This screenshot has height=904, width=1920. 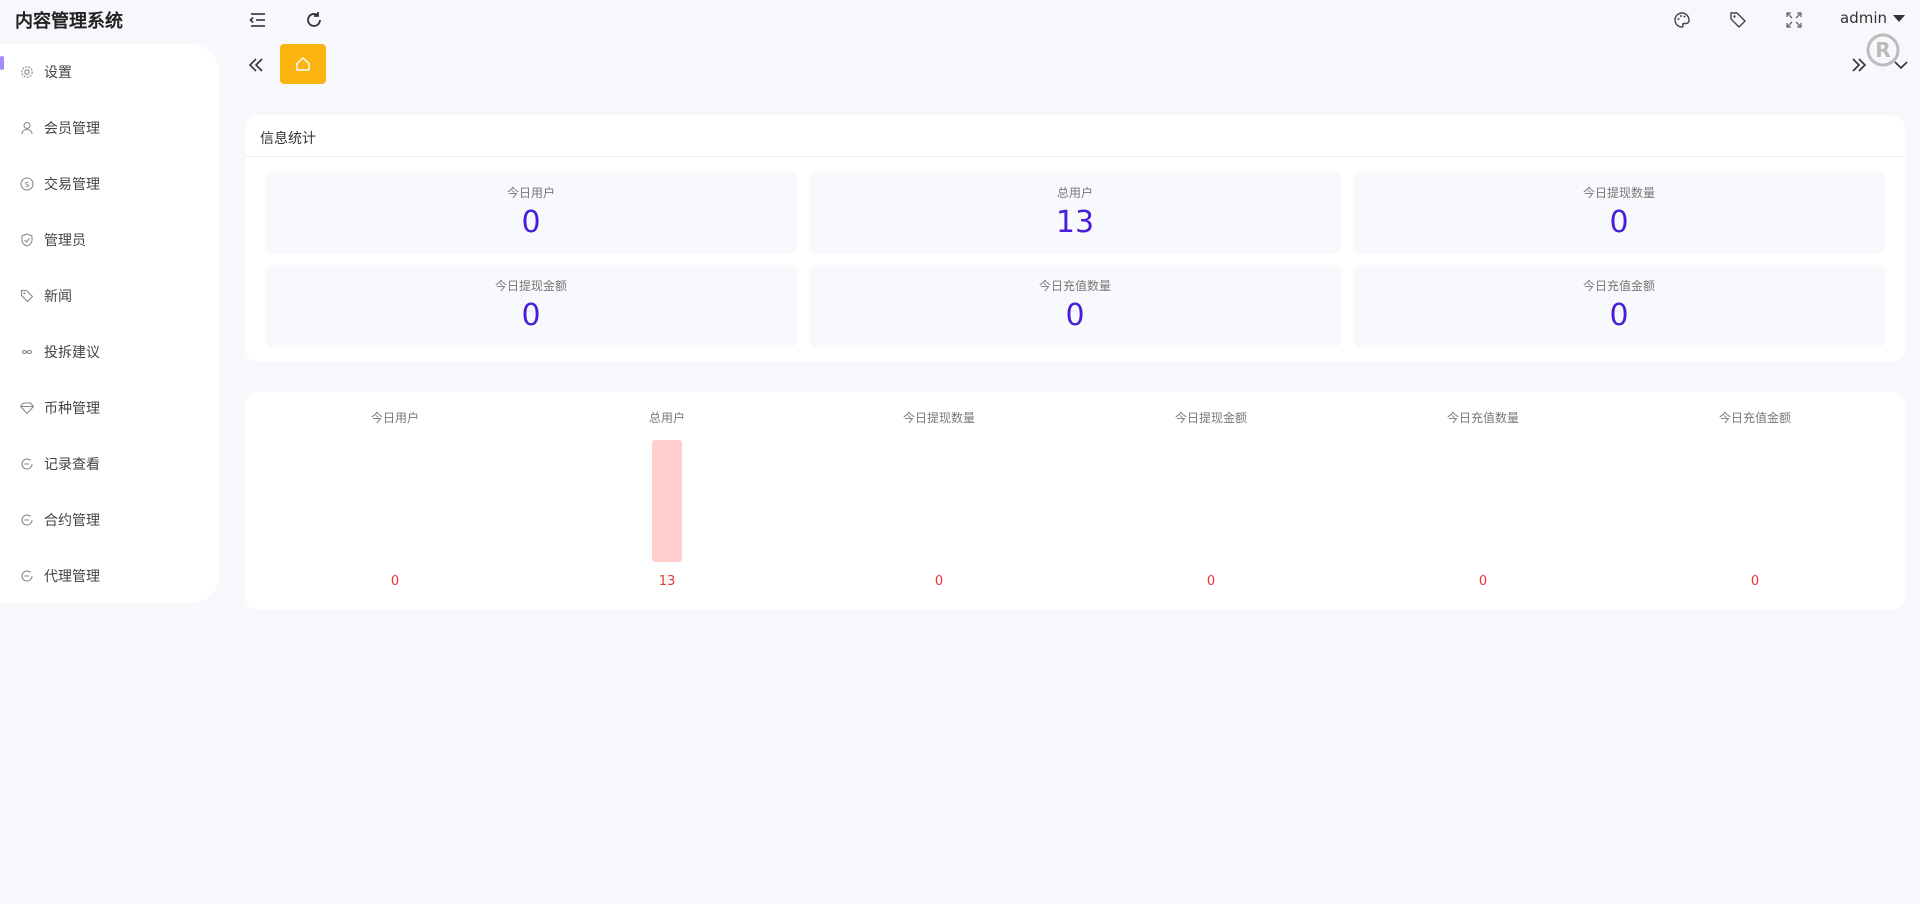 What do you see at coordinates (256, 65) in the screenshot?
I see `scroll-left-icon` at bounding box center [256, 65].